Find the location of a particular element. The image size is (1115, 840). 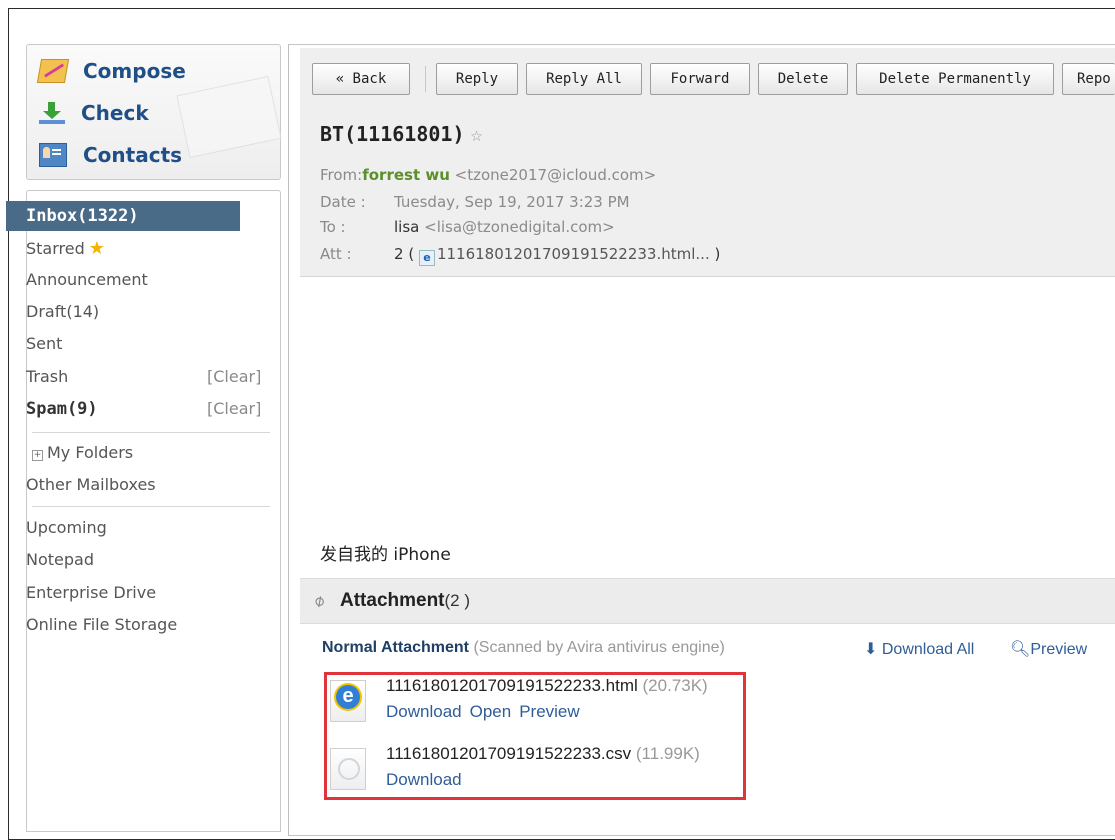

attachment-title: Attachment(2 ) is located at coordinates (405, 601).